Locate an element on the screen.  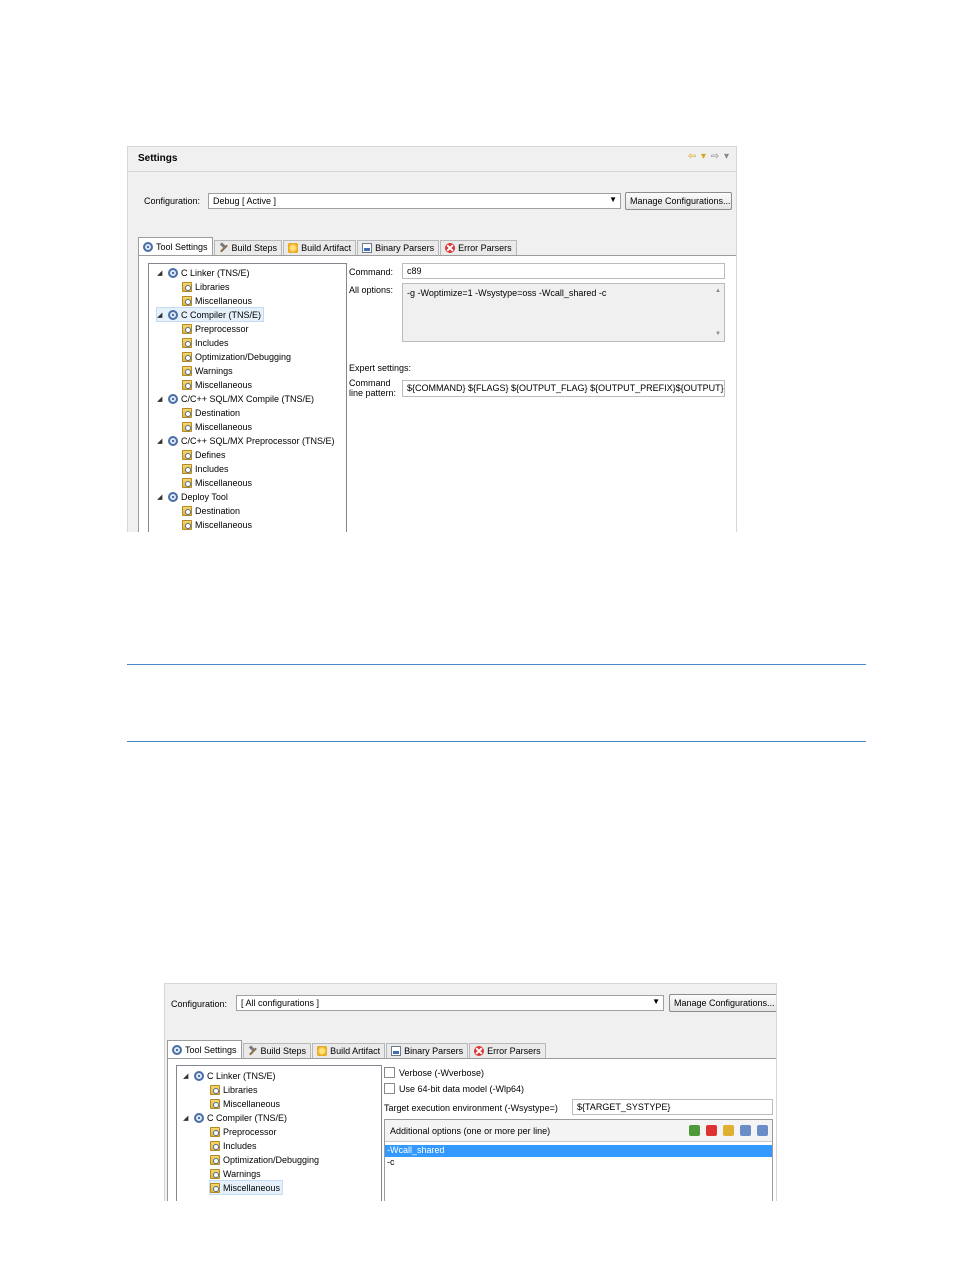
edit-icon is located at coordinates (728, 1130).